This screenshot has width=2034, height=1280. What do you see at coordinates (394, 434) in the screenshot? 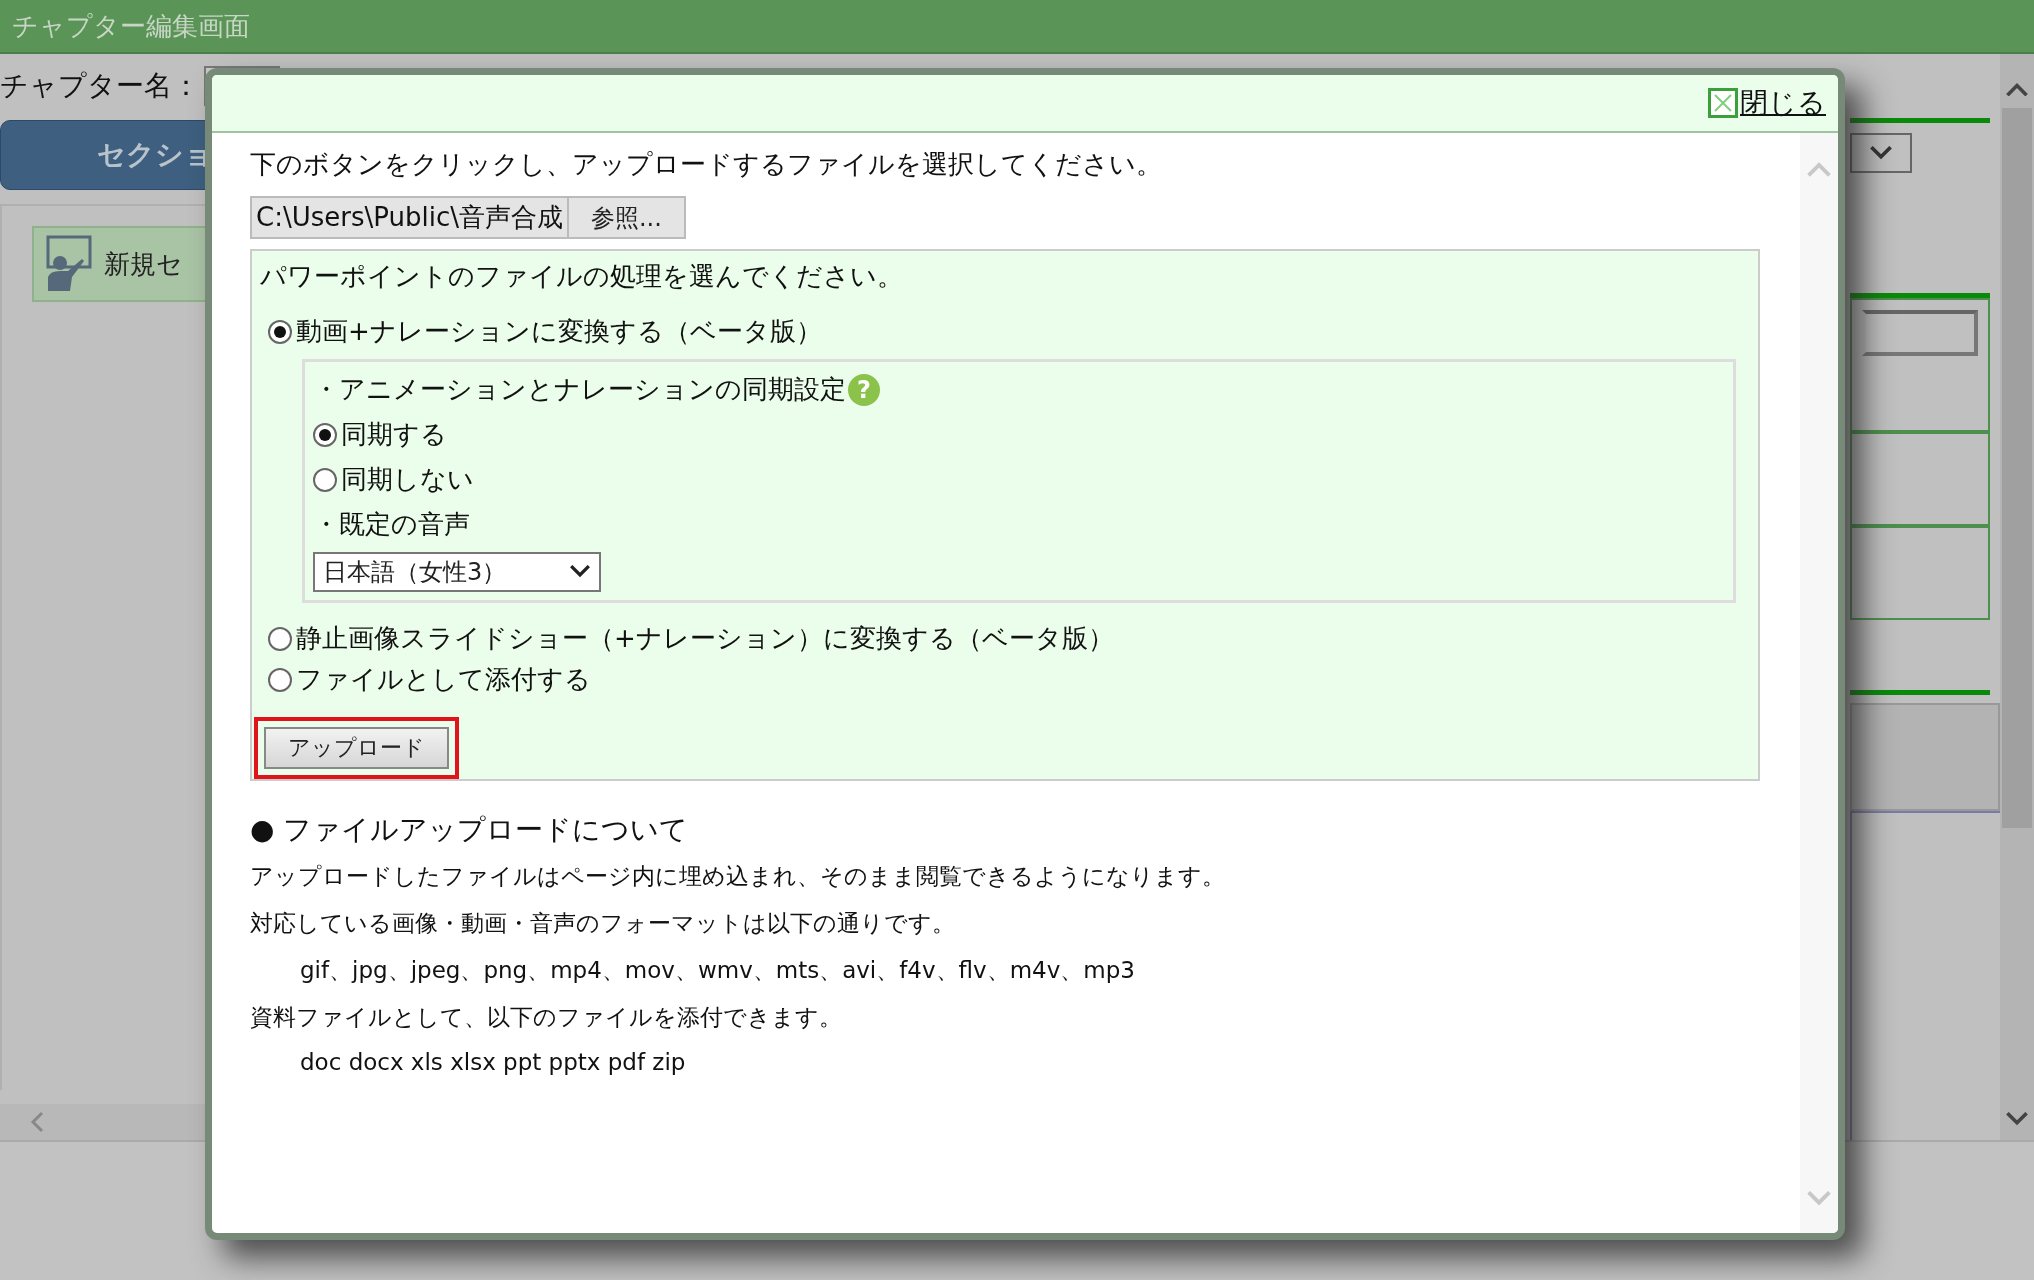
I see `option-label: 同期する` at bounding box center [394, 434].